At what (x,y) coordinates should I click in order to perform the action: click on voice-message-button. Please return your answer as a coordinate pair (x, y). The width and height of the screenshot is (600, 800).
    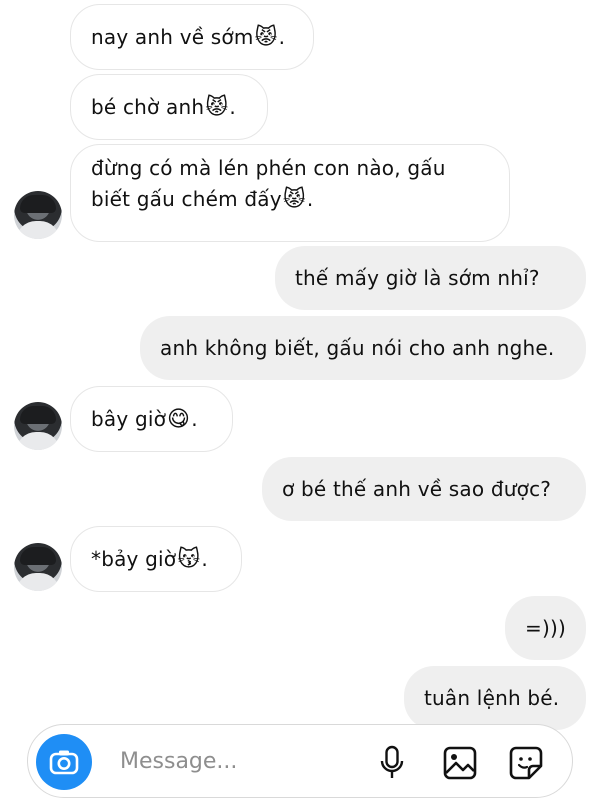
    Looking at the image, I should click on (392, 763).